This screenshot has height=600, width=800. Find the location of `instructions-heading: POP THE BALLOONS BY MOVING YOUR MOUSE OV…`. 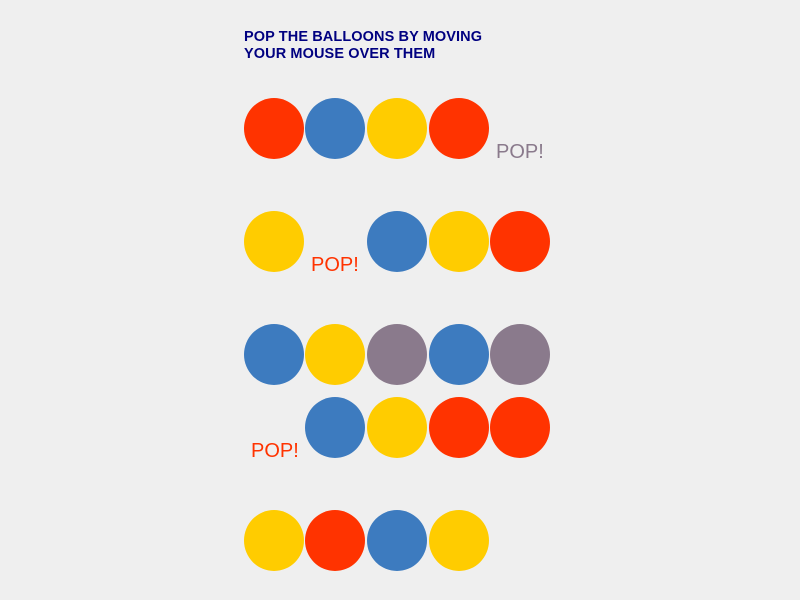

instructions-heading: POP THE BALLOONS BY MOVING YOUR MOUSE OV… is located at coordinates (363, 46).